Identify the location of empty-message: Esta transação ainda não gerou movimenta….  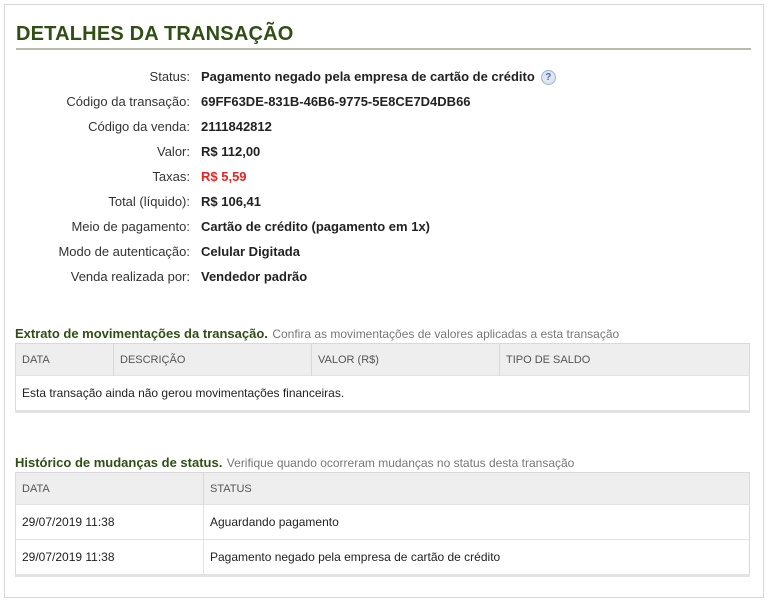
(382, 393).